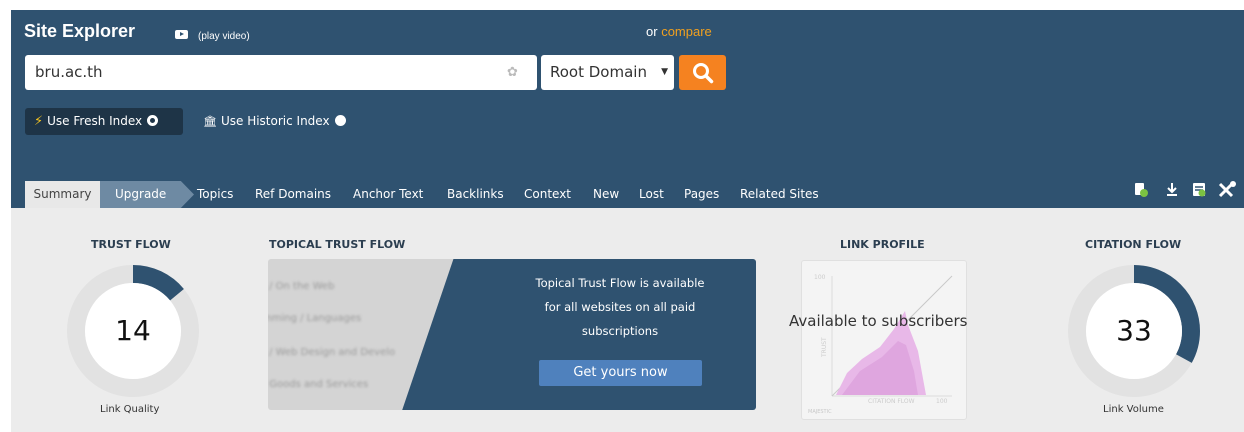  What do you see at coordinates (95, 121) in the screenshot?
I see `fresh-index-label: Use Fresh Index` at bounding box center [95, 121].